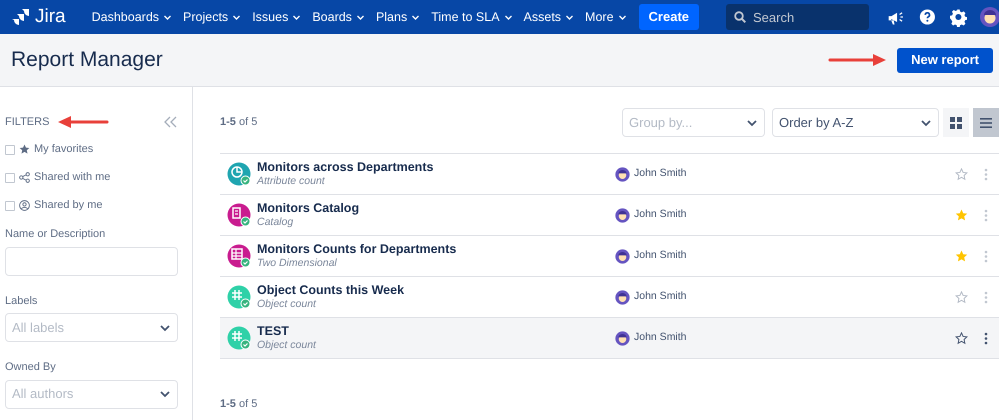 Image resolution: width=999 pixels, height=420 pixels. What do you see at coordinates (132, 17) in the screenshot?
I see `nav-menu: Dashboards` at bounding box center [132, 17].